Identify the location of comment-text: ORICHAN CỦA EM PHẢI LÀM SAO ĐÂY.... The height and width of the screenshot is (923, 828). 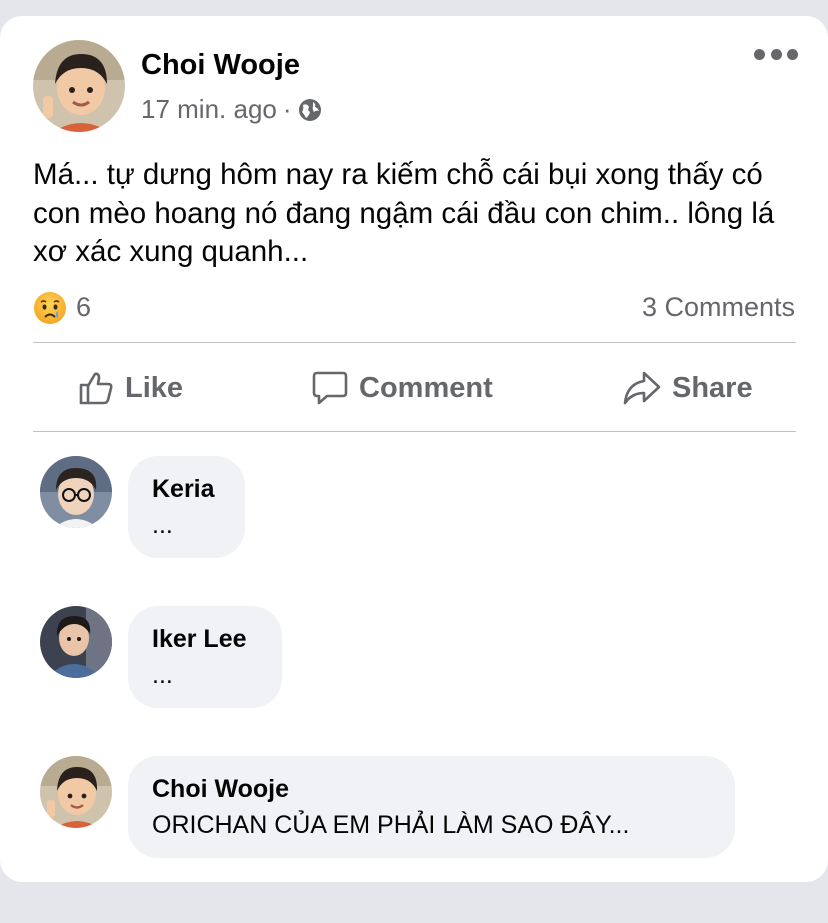
(391, 825).